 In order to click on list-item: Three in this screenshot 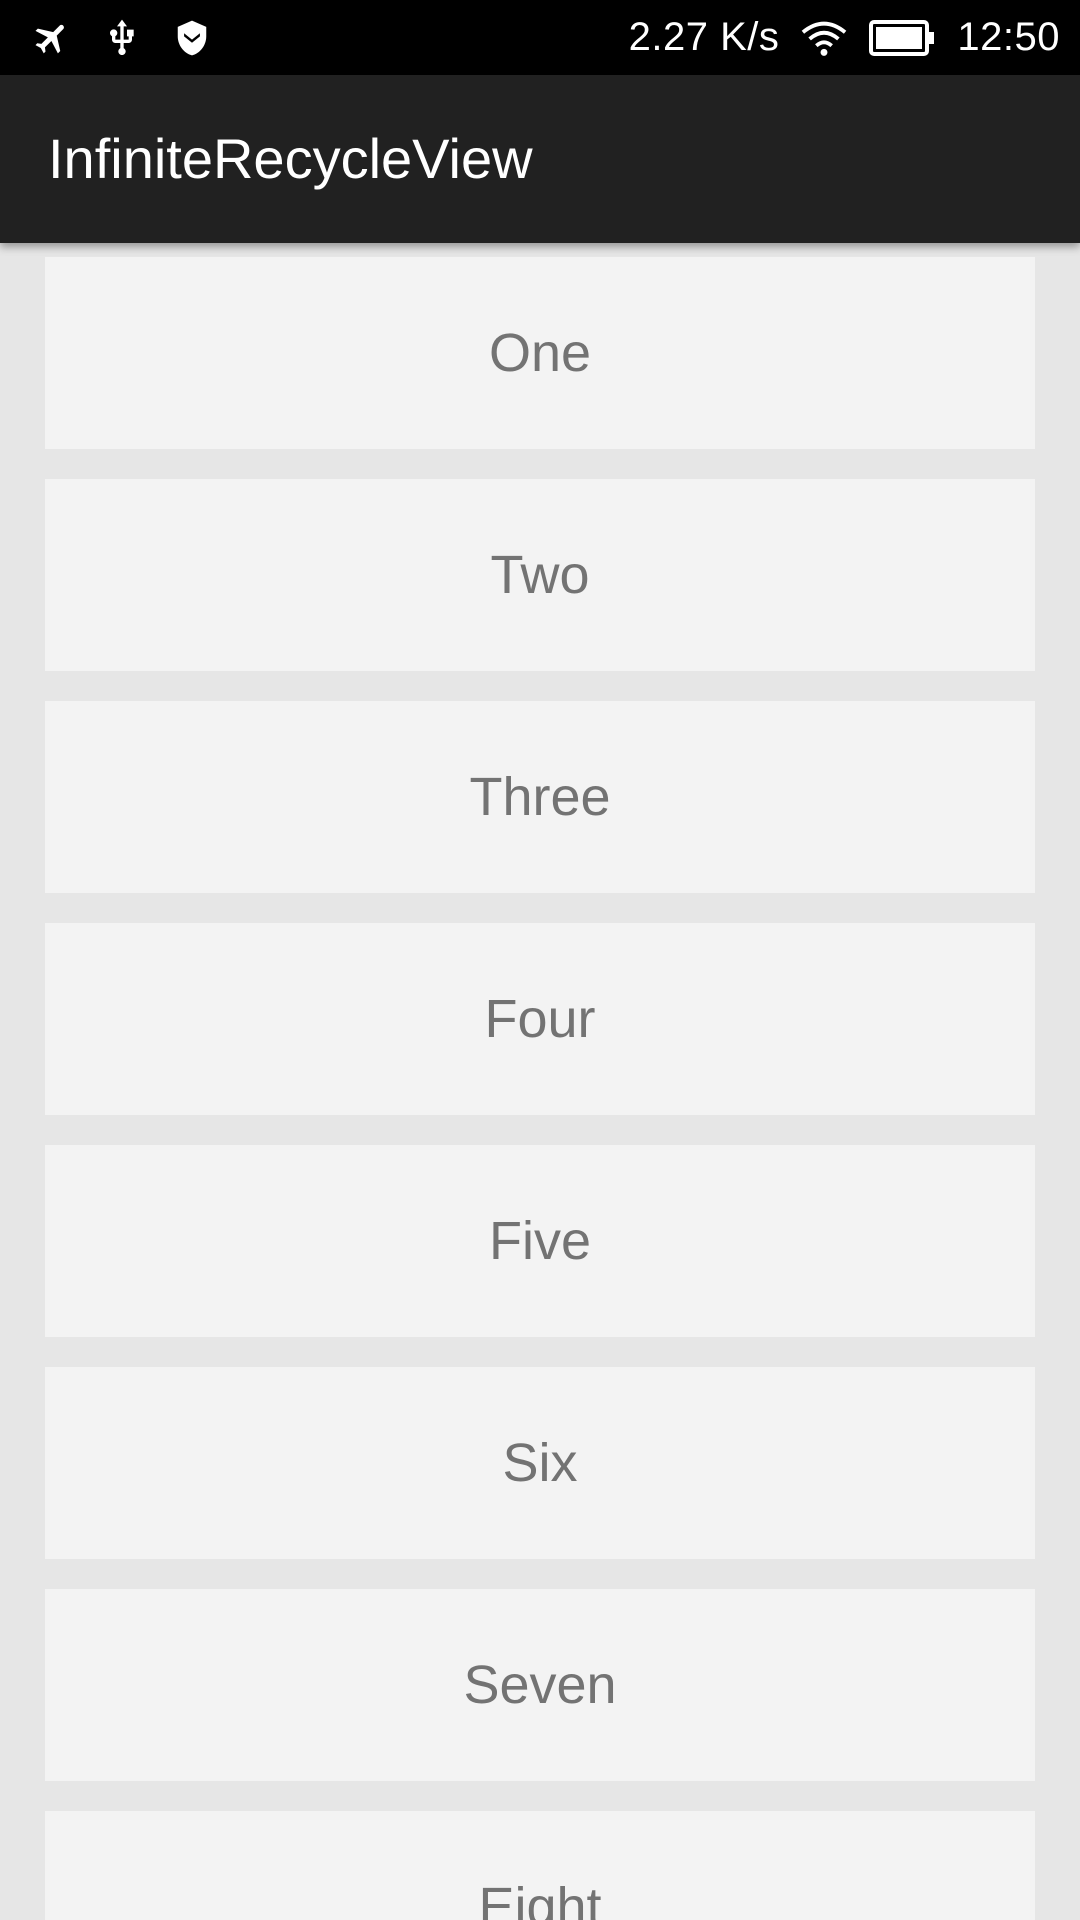, I will do `click(540, 797)`.